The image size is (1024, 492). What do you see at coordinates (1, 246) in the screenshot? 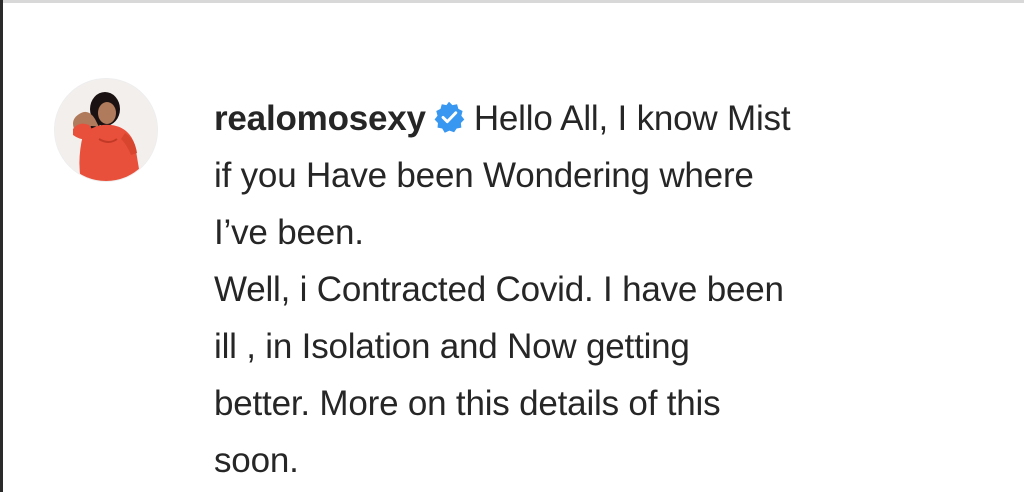
I see `left-divider` at bounding box center [1, 246].